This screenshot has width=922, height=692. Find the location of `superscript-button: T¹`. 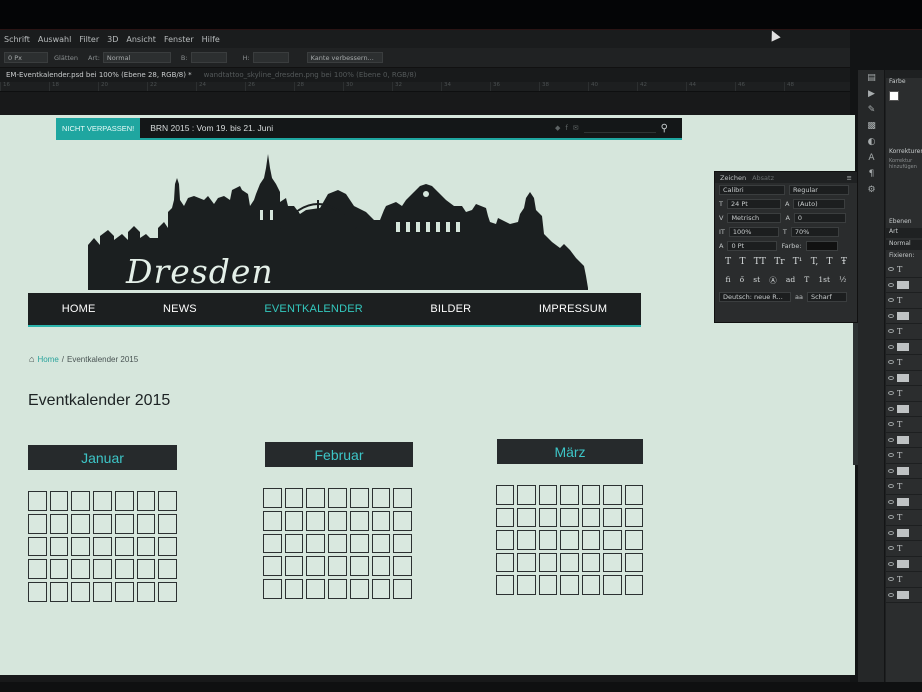

superscript-button: T¹ is located at coordinates (798, 262).